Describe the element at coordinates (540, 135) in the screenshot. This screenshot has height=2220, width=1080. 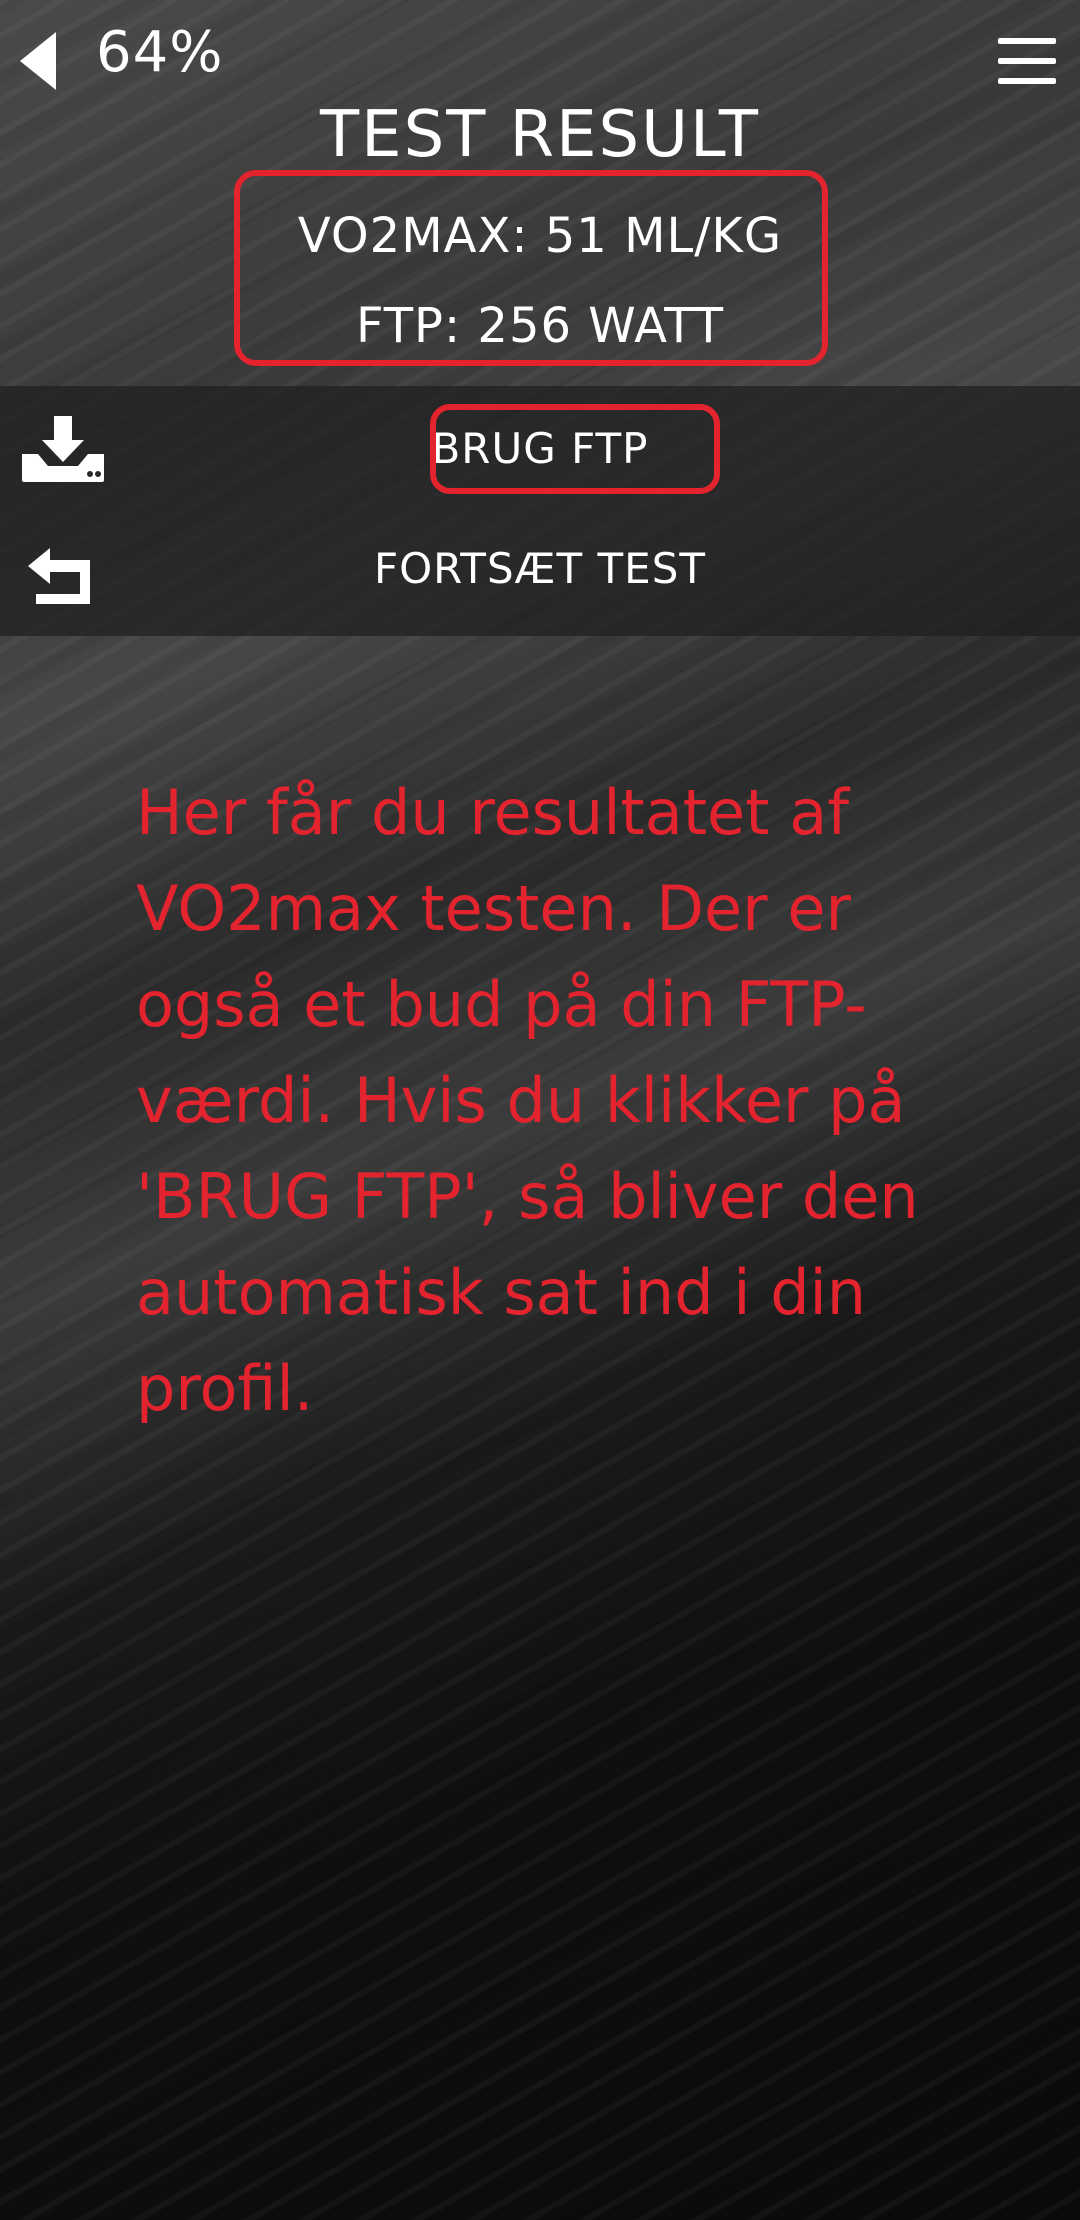
I see `page-title: TEST RESULT` at that location.